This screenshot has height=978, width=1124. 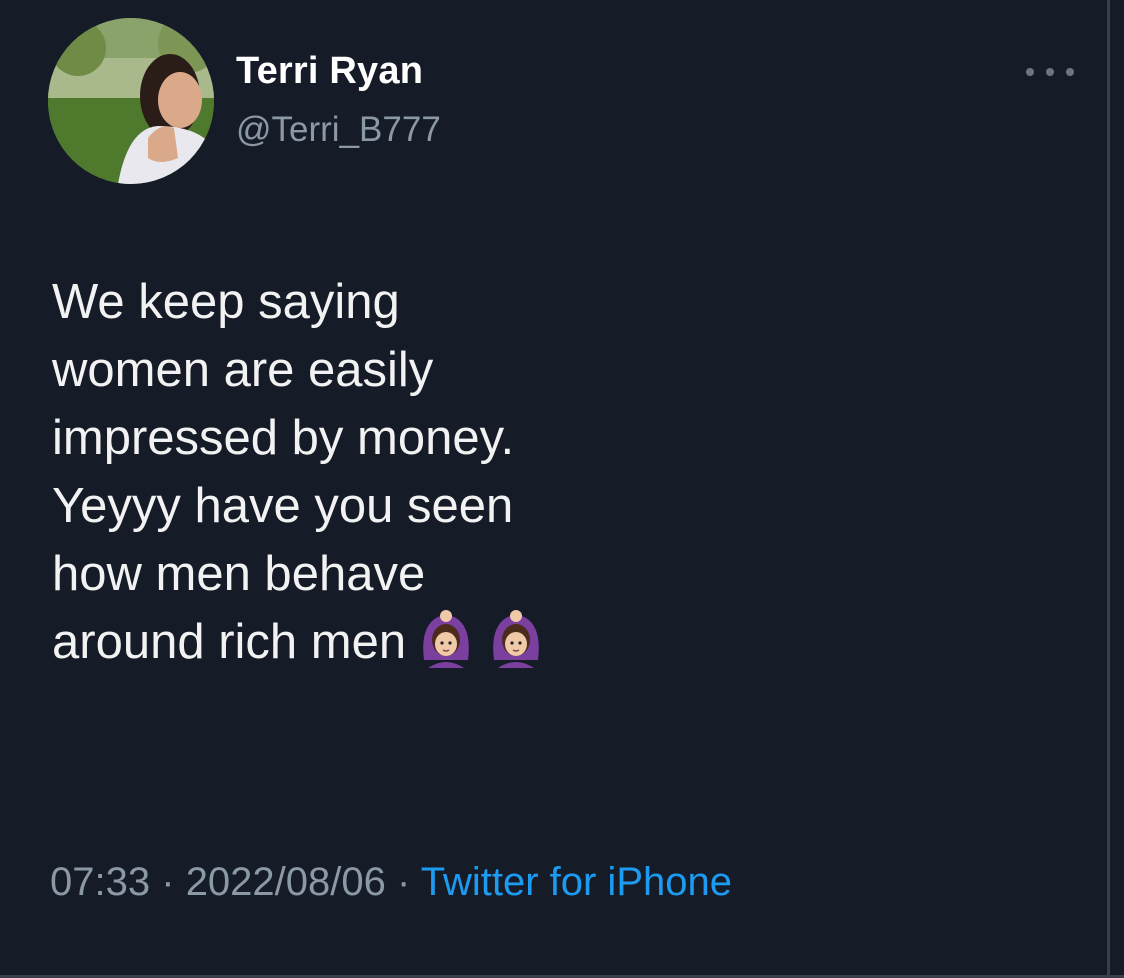 I want to click on tweet-text-last-line: around rich men, so click(x=432, y=642).